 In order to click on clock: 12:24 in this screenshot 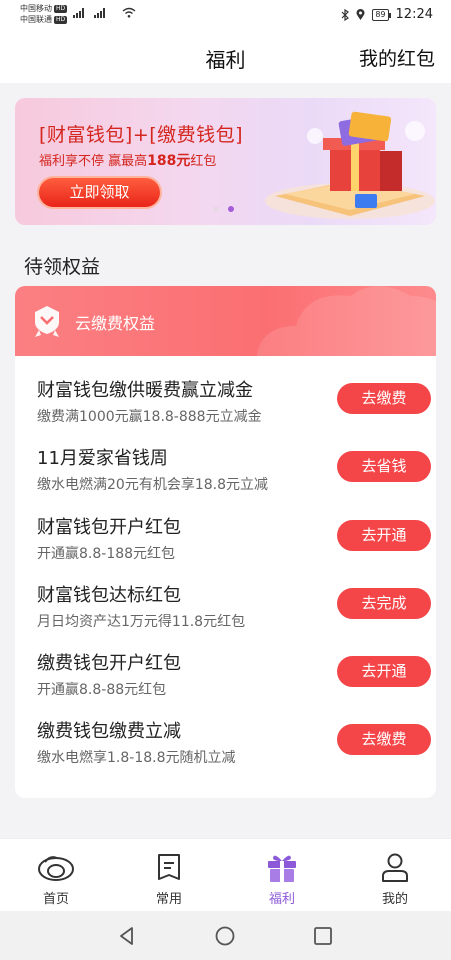, I will do `click(414, 14)`.